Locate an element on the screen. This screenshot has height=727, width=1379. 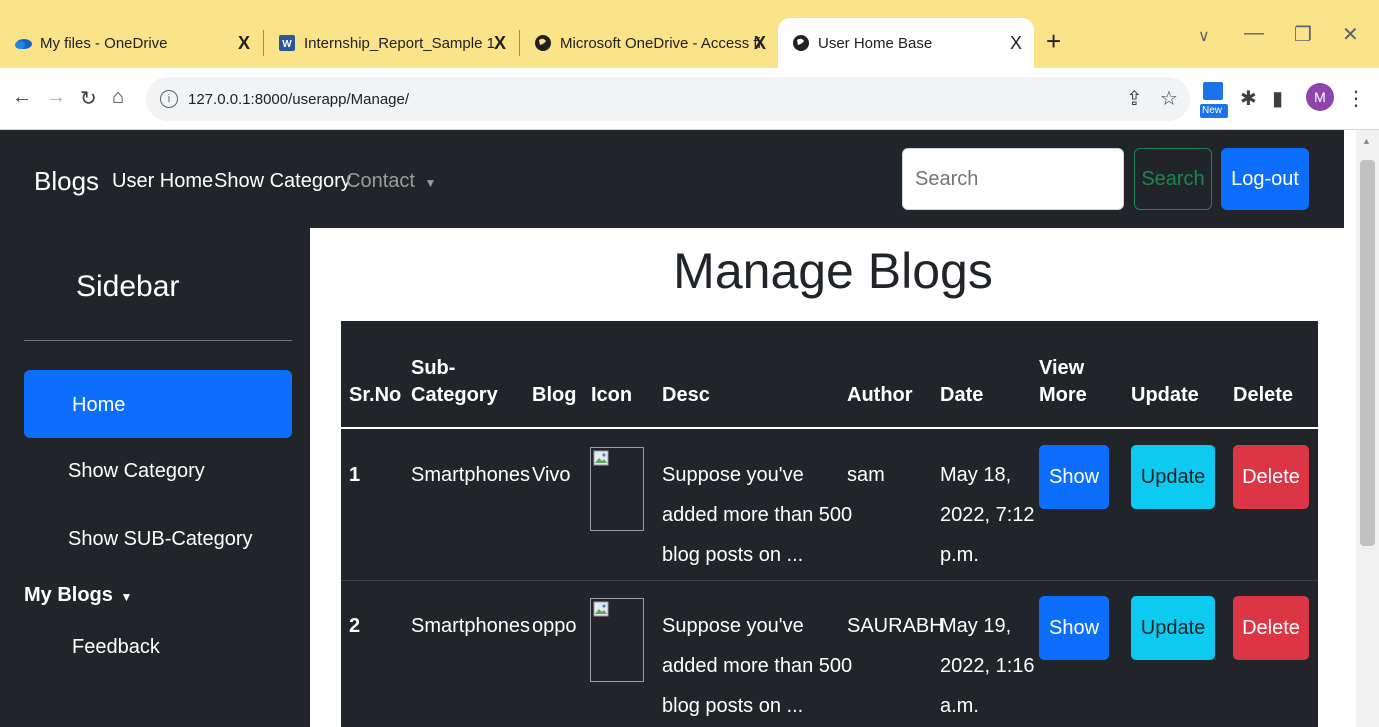
tab-microsoft-onedrive: Microsoft OneDrive - Access files X is located at coordinates (649, 43).